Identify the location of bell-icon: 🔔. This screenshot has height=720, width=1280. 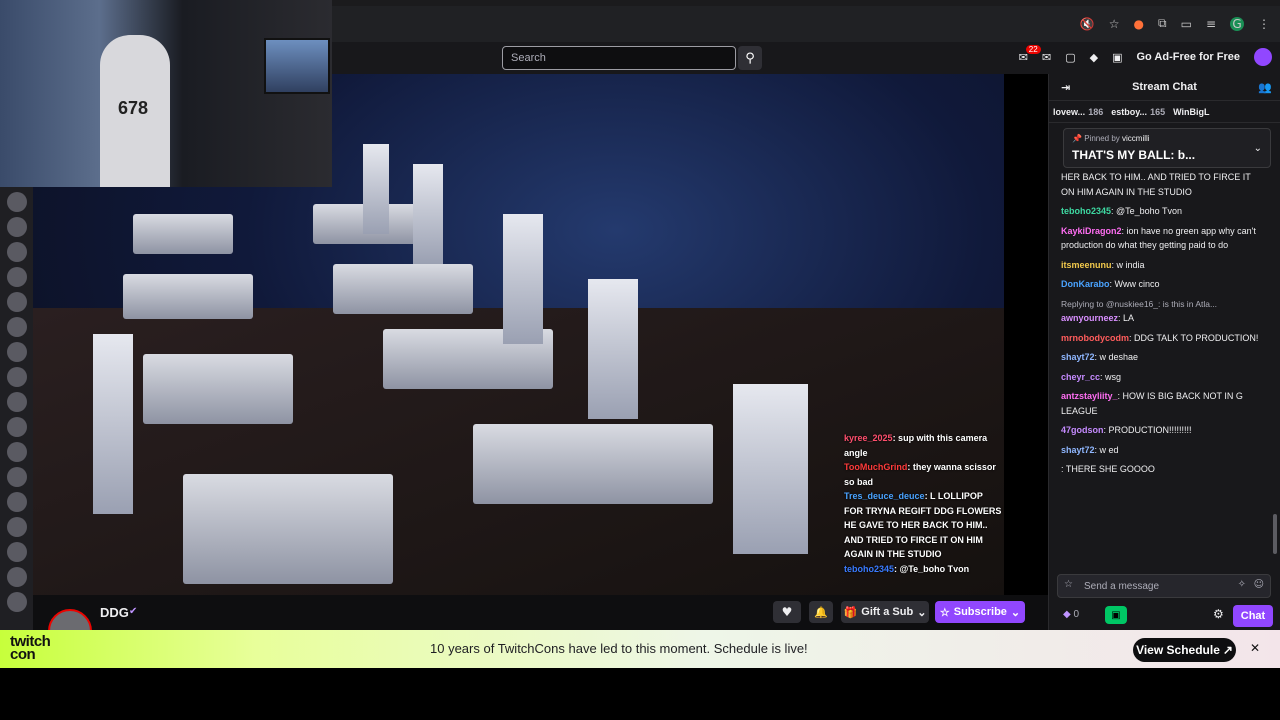
(821, 612).